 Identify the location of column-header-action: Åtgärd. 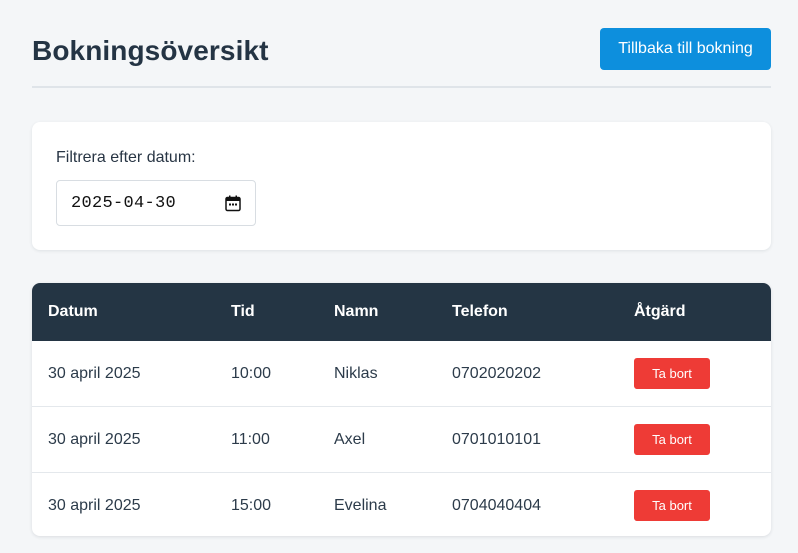
(694, 312).